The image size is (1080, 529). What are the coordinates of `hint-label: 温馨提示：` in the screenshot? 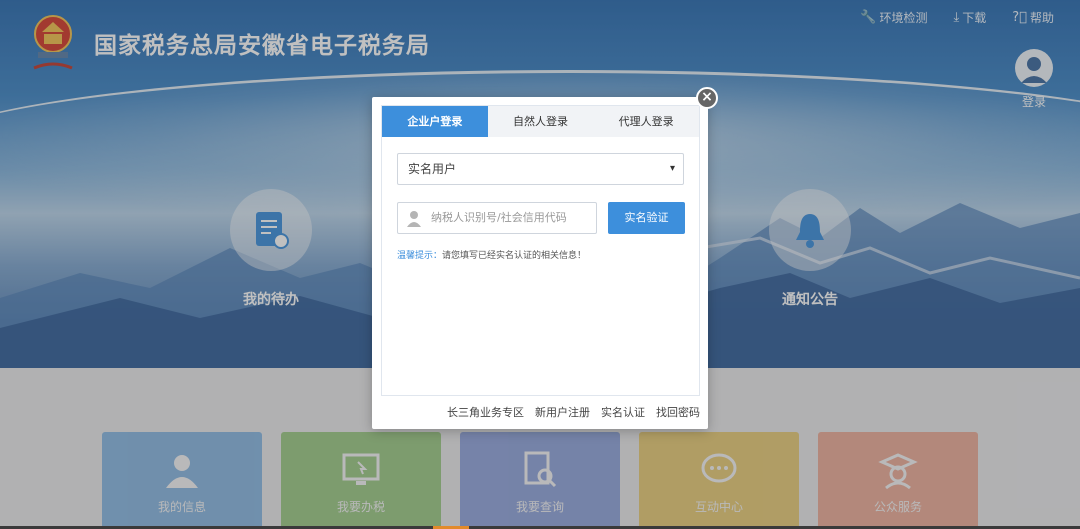 It's located at (420, 256).